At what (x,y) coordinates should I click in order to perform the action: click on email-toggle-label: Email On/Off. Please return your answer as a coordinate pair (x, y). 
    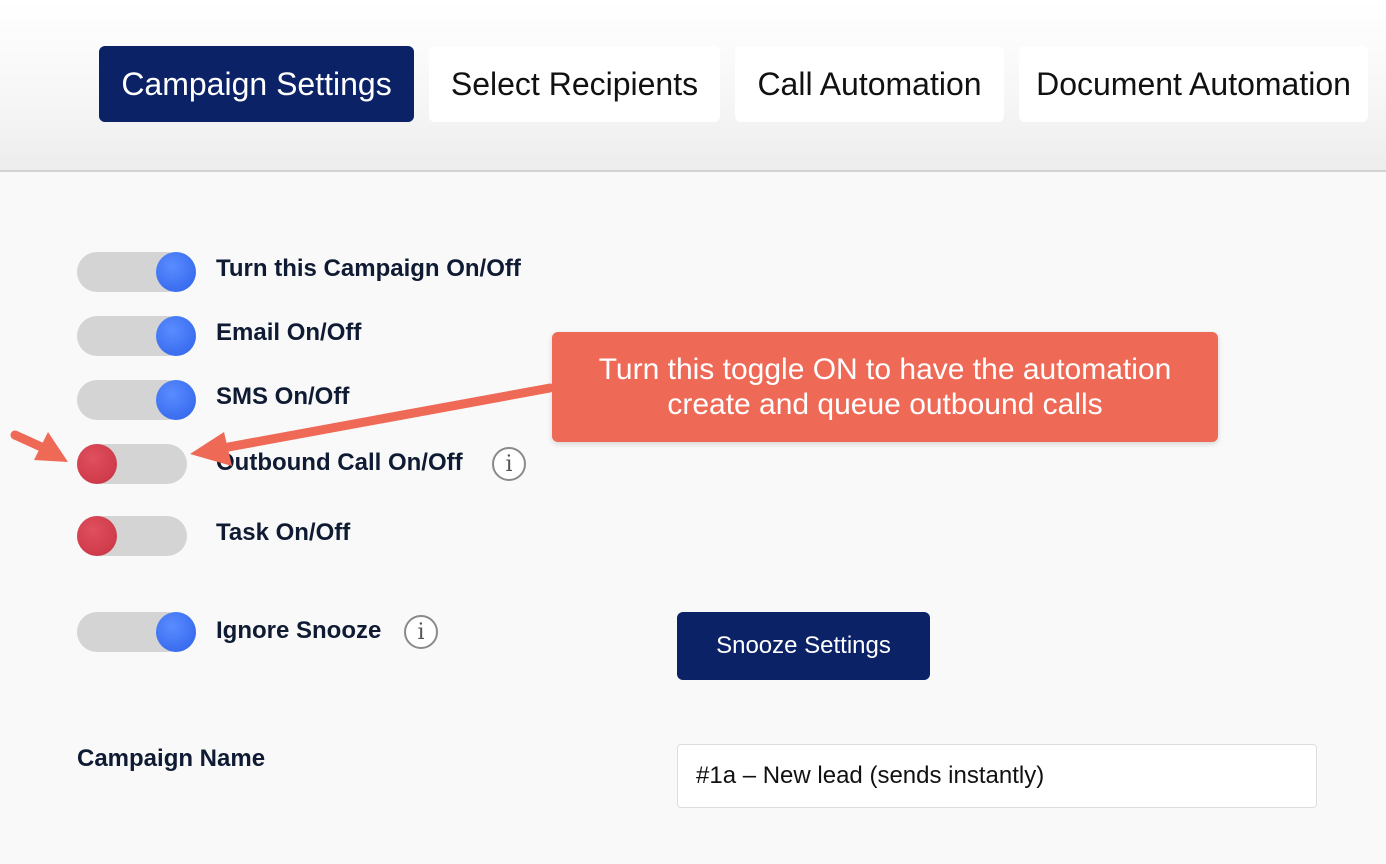
    Looking at the image, I should click on (289, 332).